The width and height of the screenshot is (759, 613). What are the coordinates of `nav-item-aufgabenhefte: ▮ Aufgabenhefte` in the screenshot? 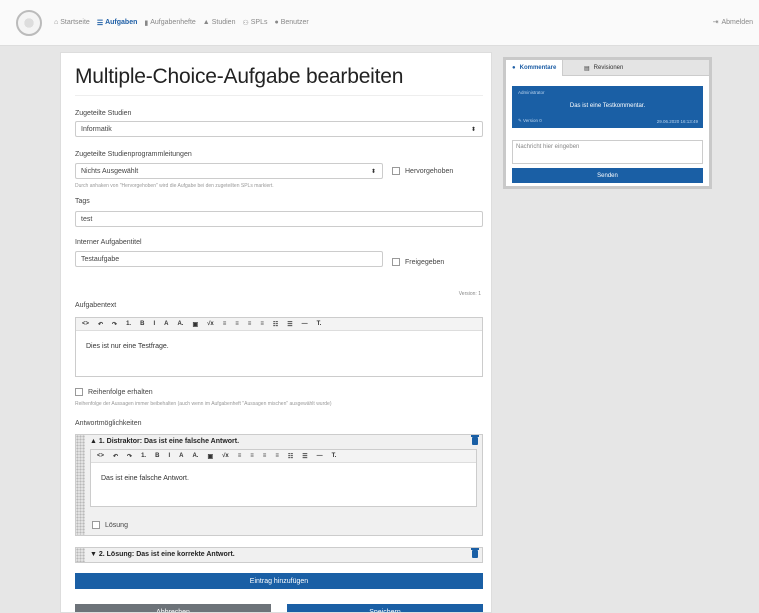 It's located at (169, 23).